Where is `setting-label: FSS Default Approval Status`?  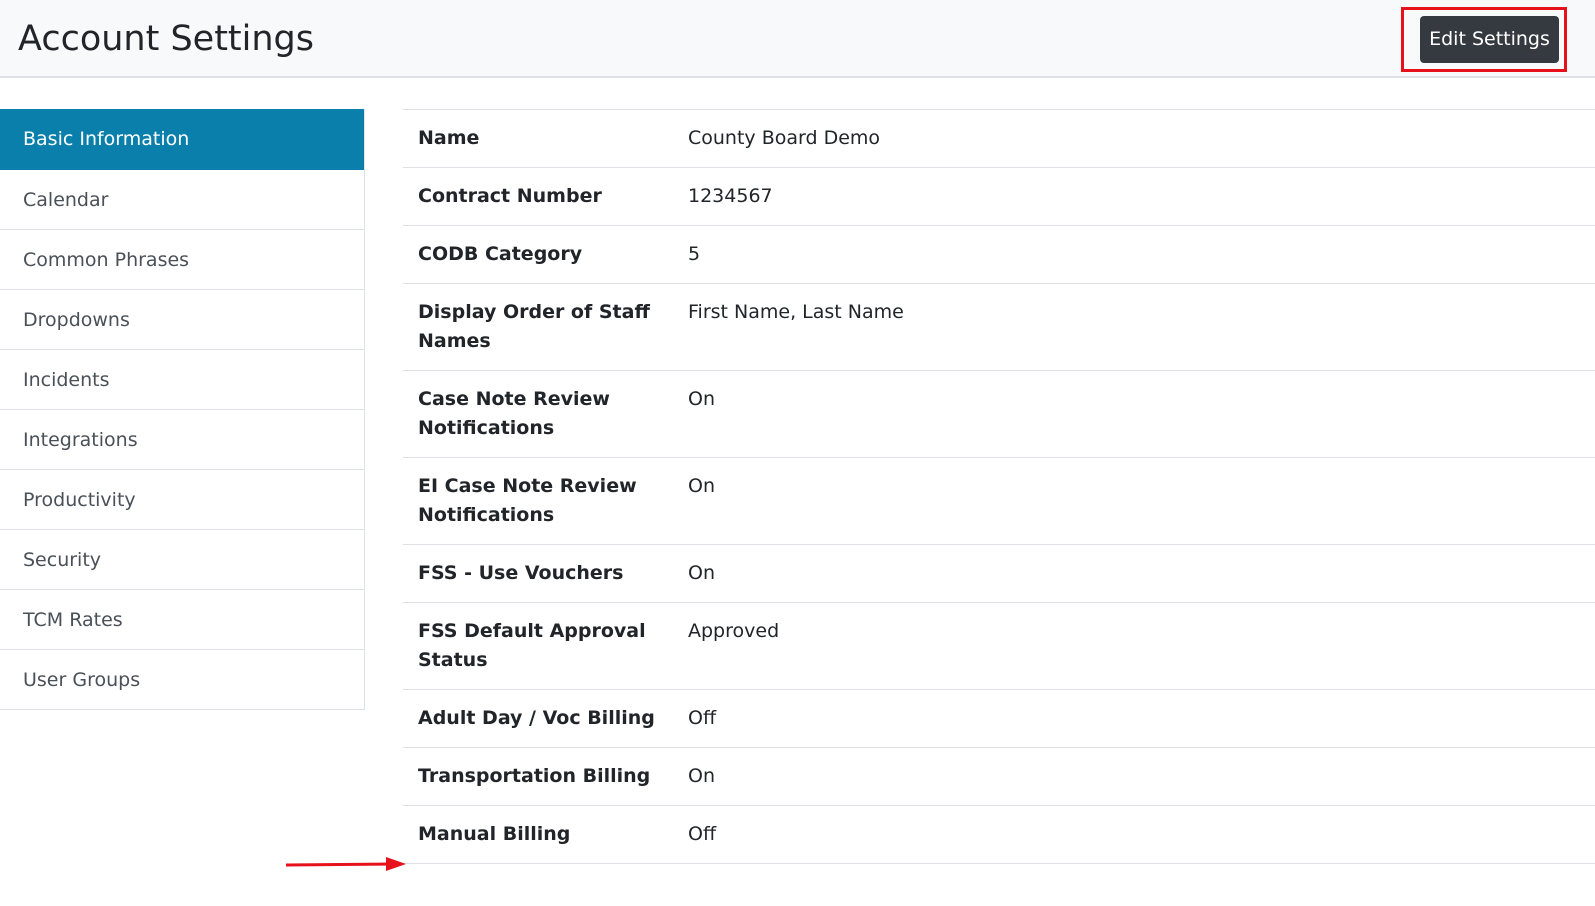 setting-label: FSS Default Approval Status is located at coordinates (532, 645).